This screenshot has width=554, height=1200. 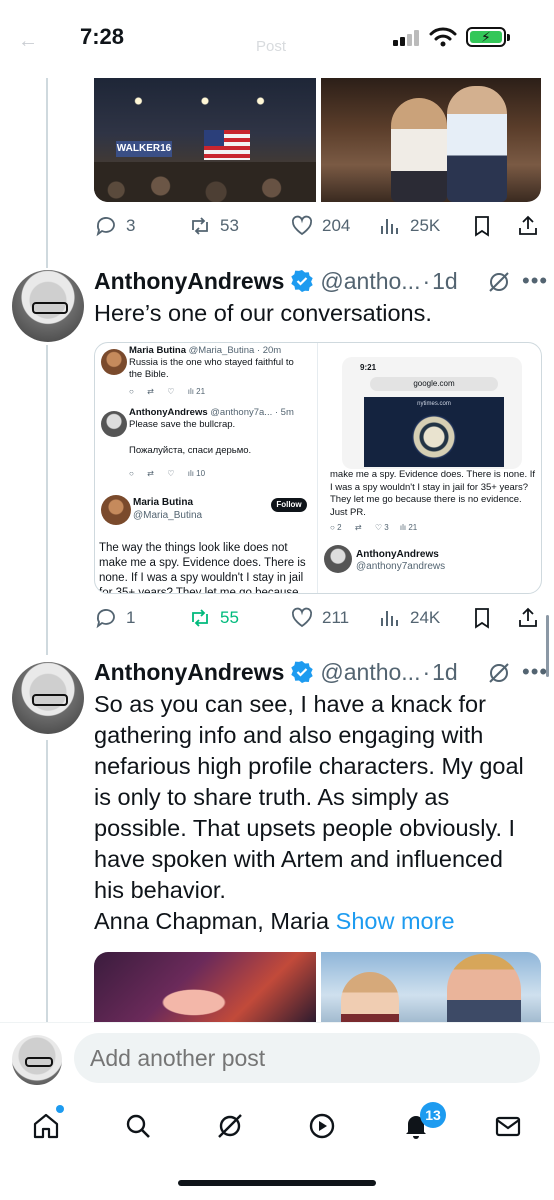 I want to click on status-time: 7:28, so click(x=102, y=36).